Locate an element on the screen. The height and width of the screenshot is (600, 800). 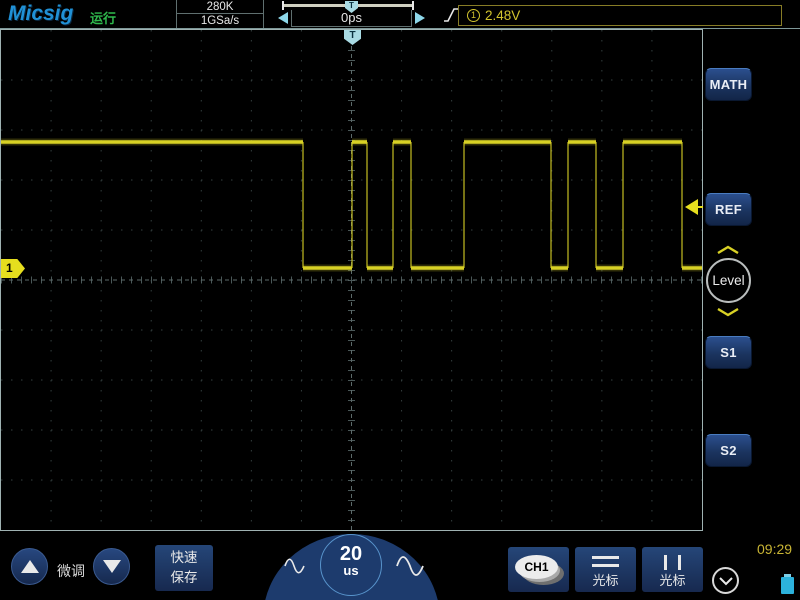
up-arrow-icon is located at coordinates (29, 566).